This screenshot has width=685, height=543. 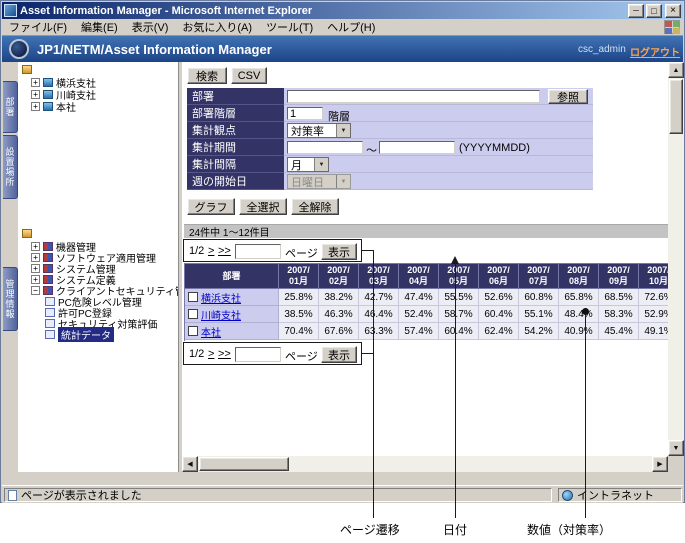 I want to click on menu-file: ファイル(F), so click(x=38, y=27).